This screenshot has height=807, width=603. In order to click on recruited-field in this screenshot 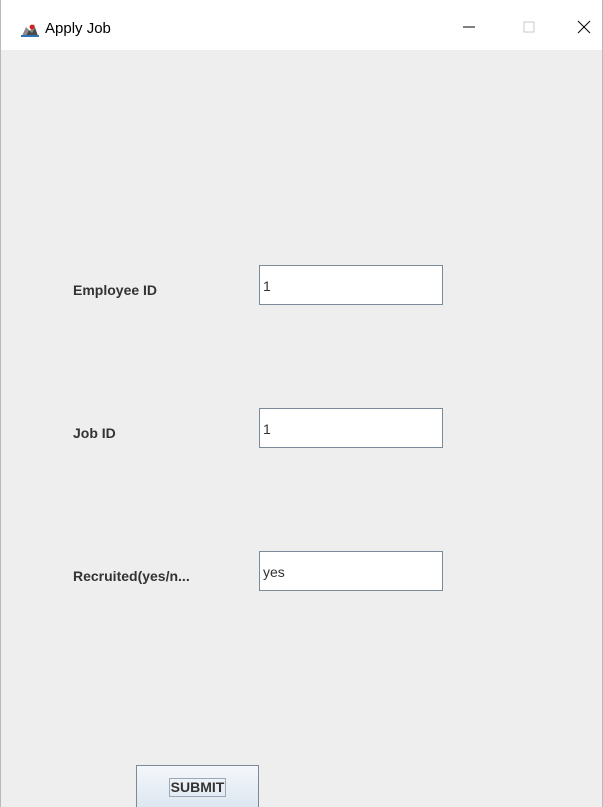, I will do `click(351, 571)`.